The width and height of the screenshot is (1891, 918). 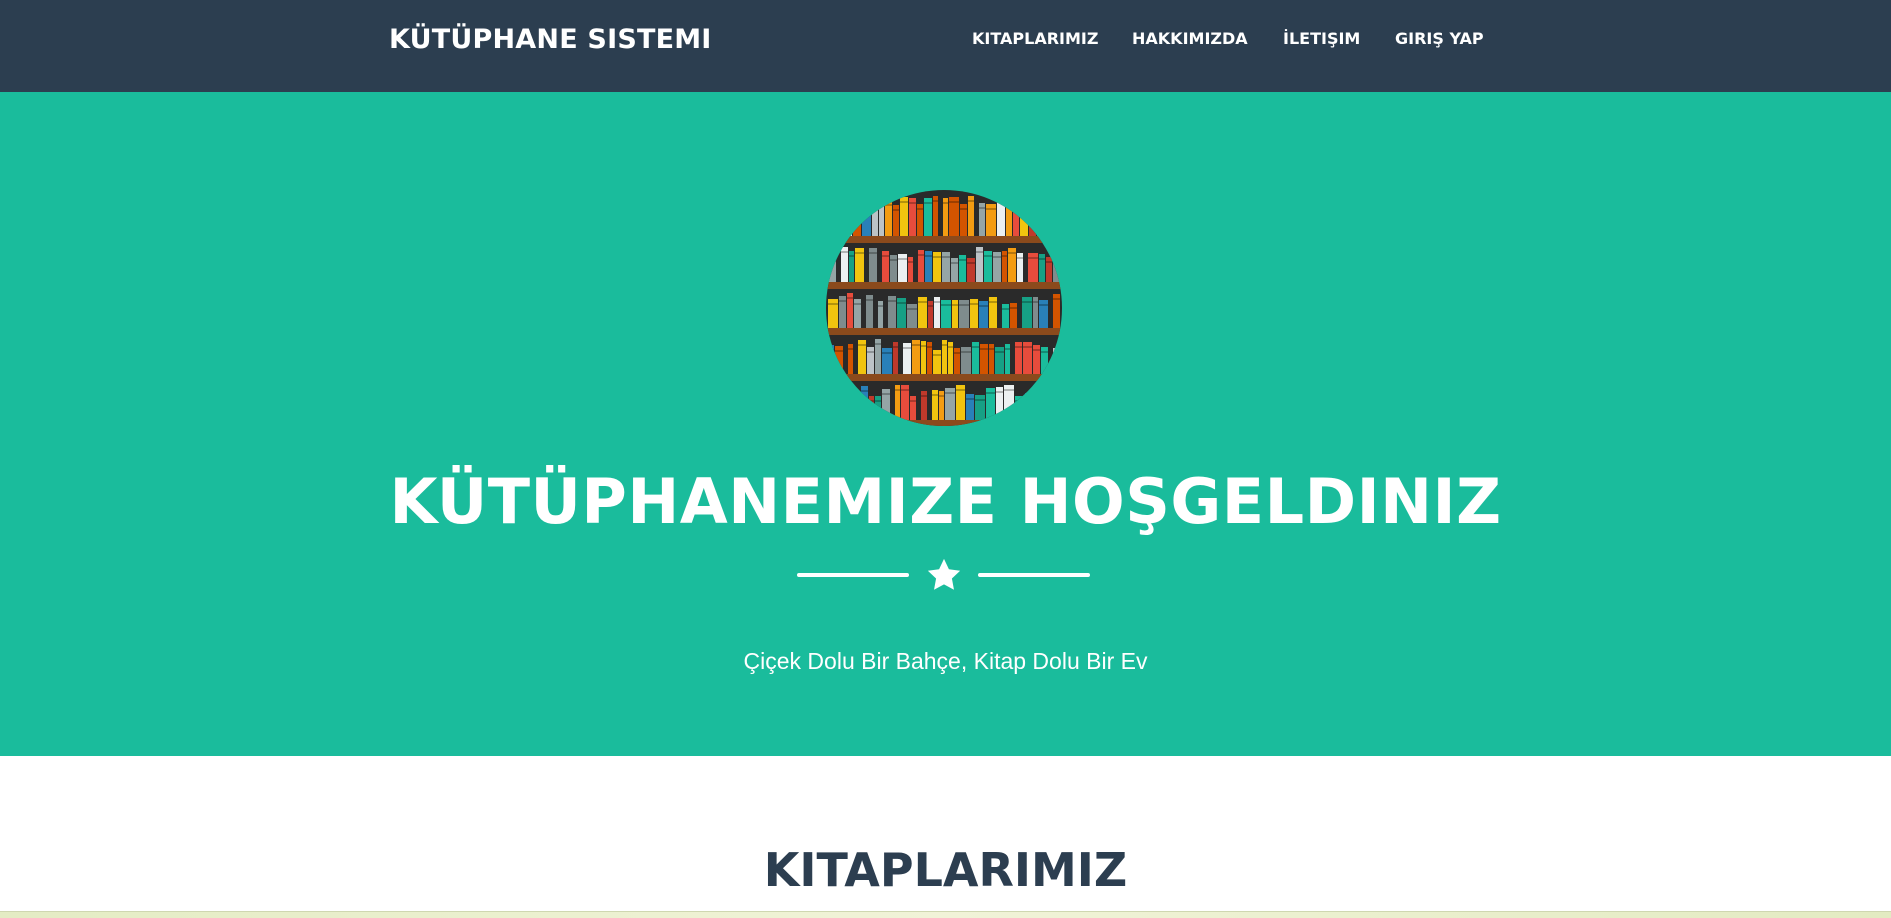 What do you see at coordinates (550, 40) in the screenshot?
I see `brand-logo-link: KÜTÜPHANE SISTEMI` at bounding box center [550, 40].